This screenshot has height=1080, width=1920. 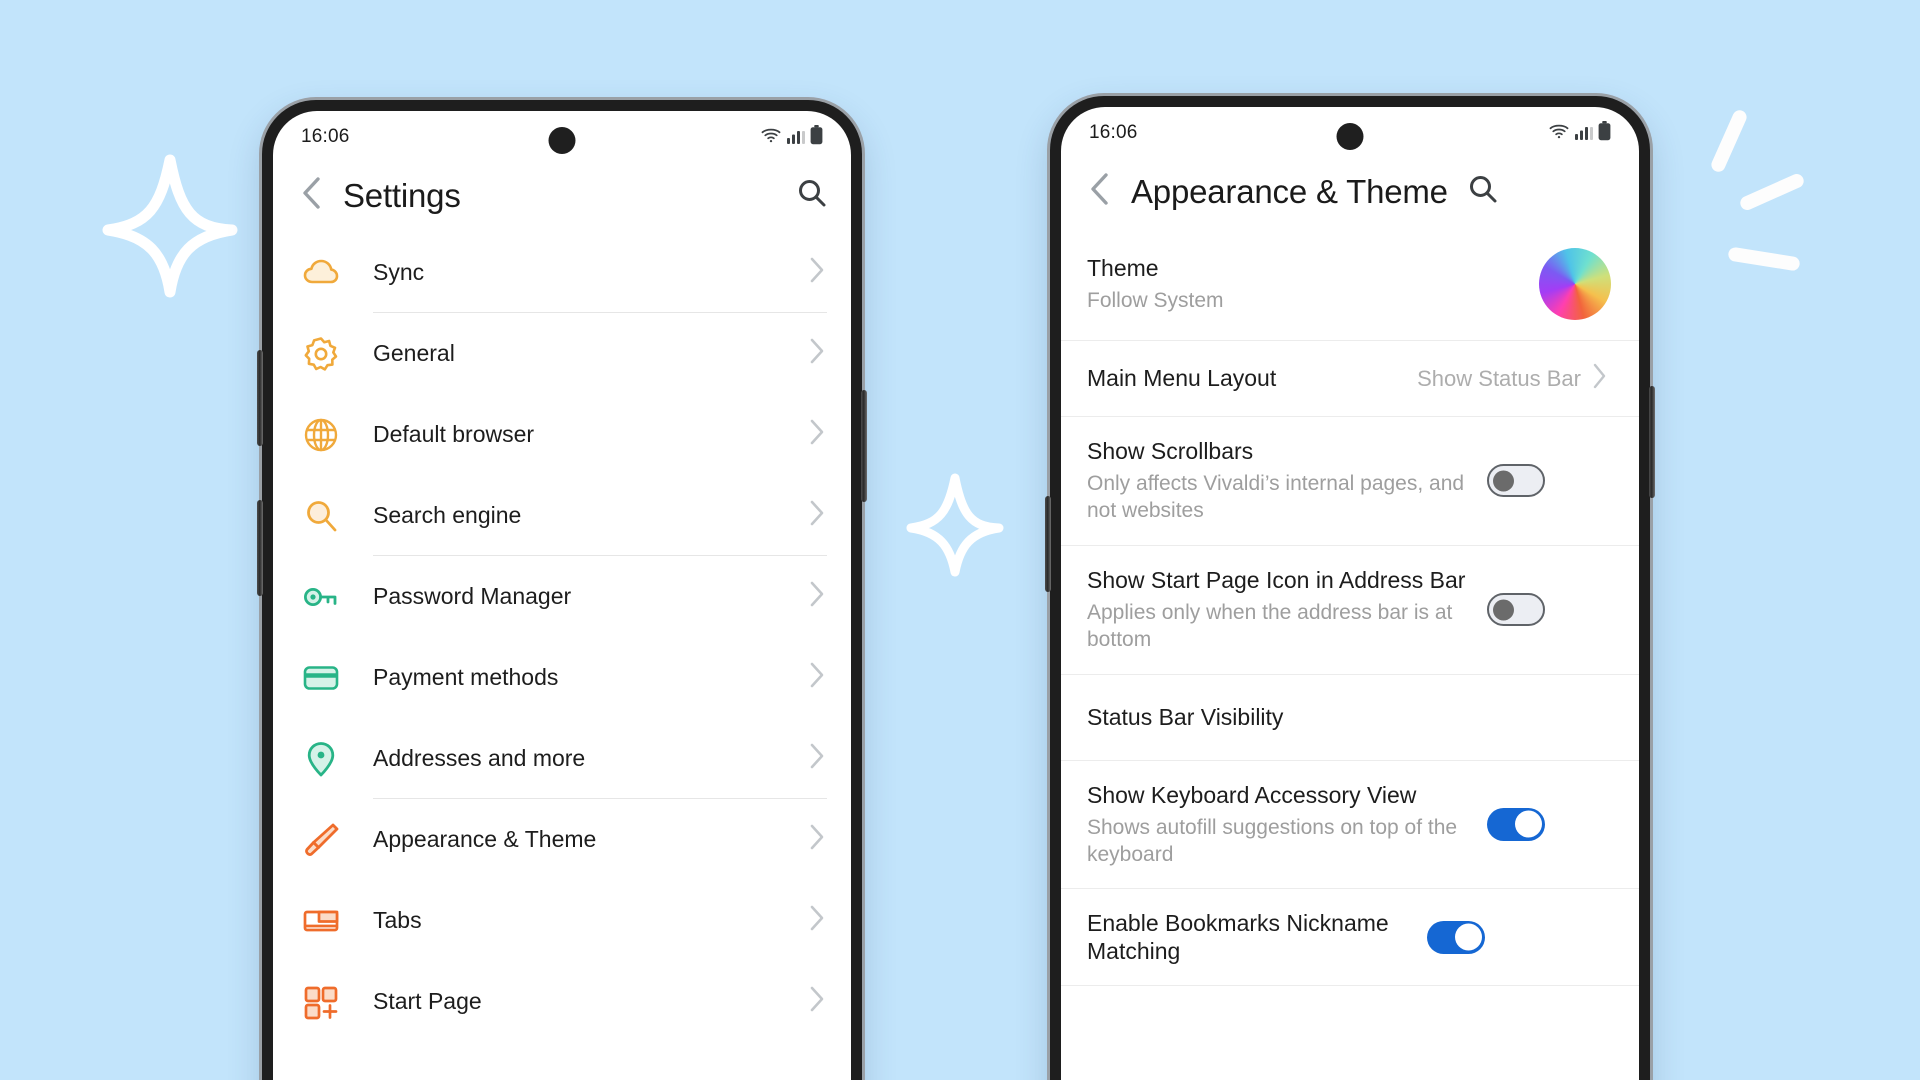 What do you see at coordinates (321, 354) in the screenshot?
I see `gear-icon` at bounding box center [321, 354].